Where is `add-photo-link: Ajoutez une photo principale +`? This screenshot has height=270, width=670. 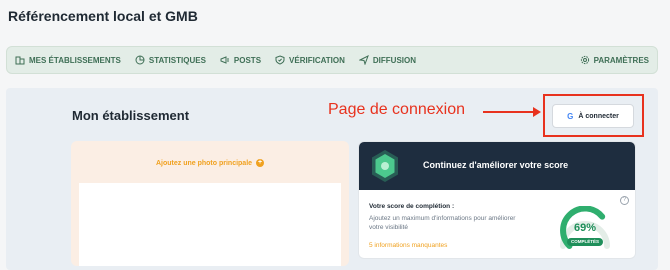 add-photo-link: Ajoutez une photo principale + is located at coordinates (210, 163).